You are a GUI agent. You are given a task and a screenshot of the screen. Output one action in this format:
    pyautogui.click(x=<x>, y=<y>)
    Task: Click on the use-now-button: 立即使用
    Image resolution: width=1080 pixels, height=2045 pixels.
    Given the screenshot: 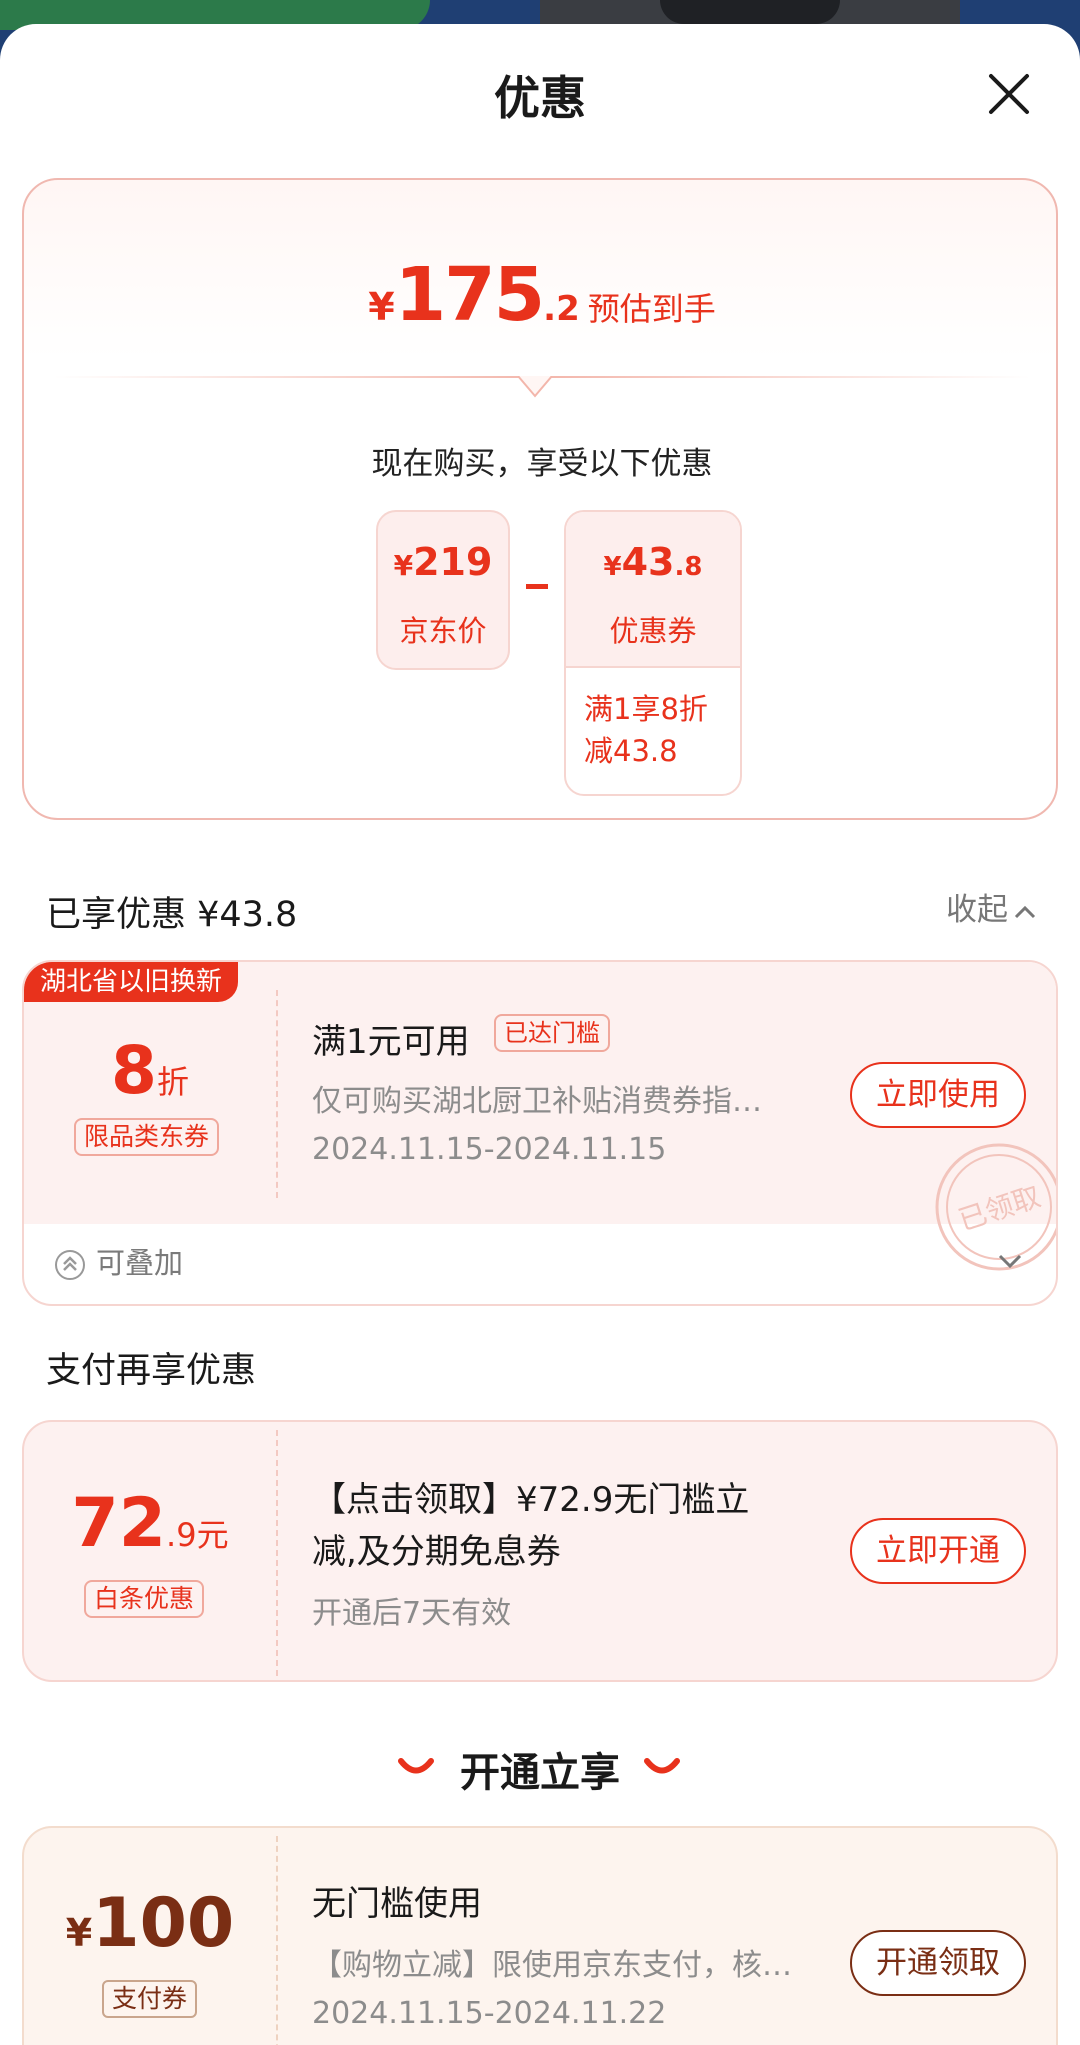 What is the action you would take?
    pyautogui.click(x=938, y=1095)
    